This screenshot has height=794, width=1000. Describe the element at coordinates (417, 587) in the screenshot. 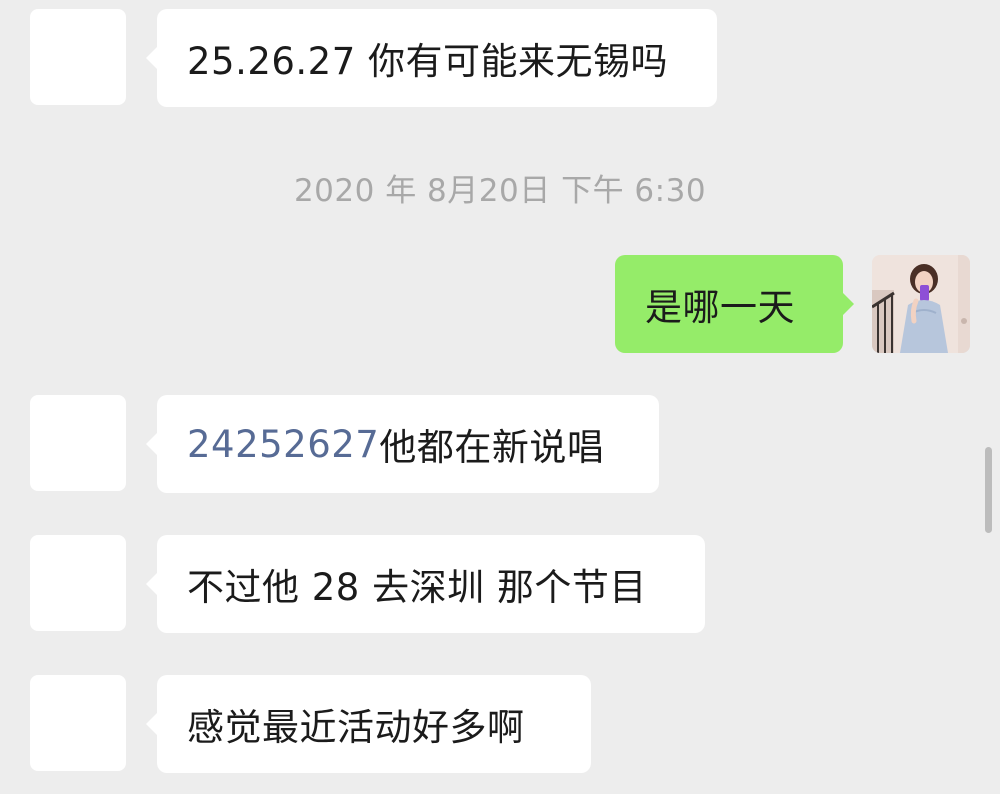

I see `message-text: 不过他 28 去深圳 那个节目` at that location.